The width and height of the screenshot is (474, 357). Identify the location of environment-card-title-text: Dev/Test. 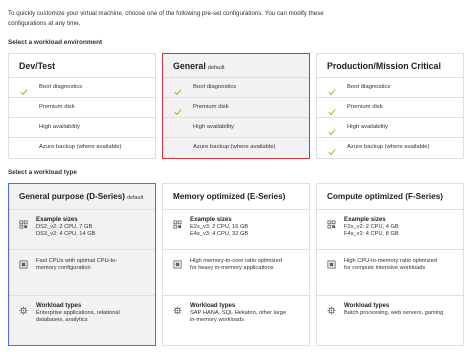
(37, 66).